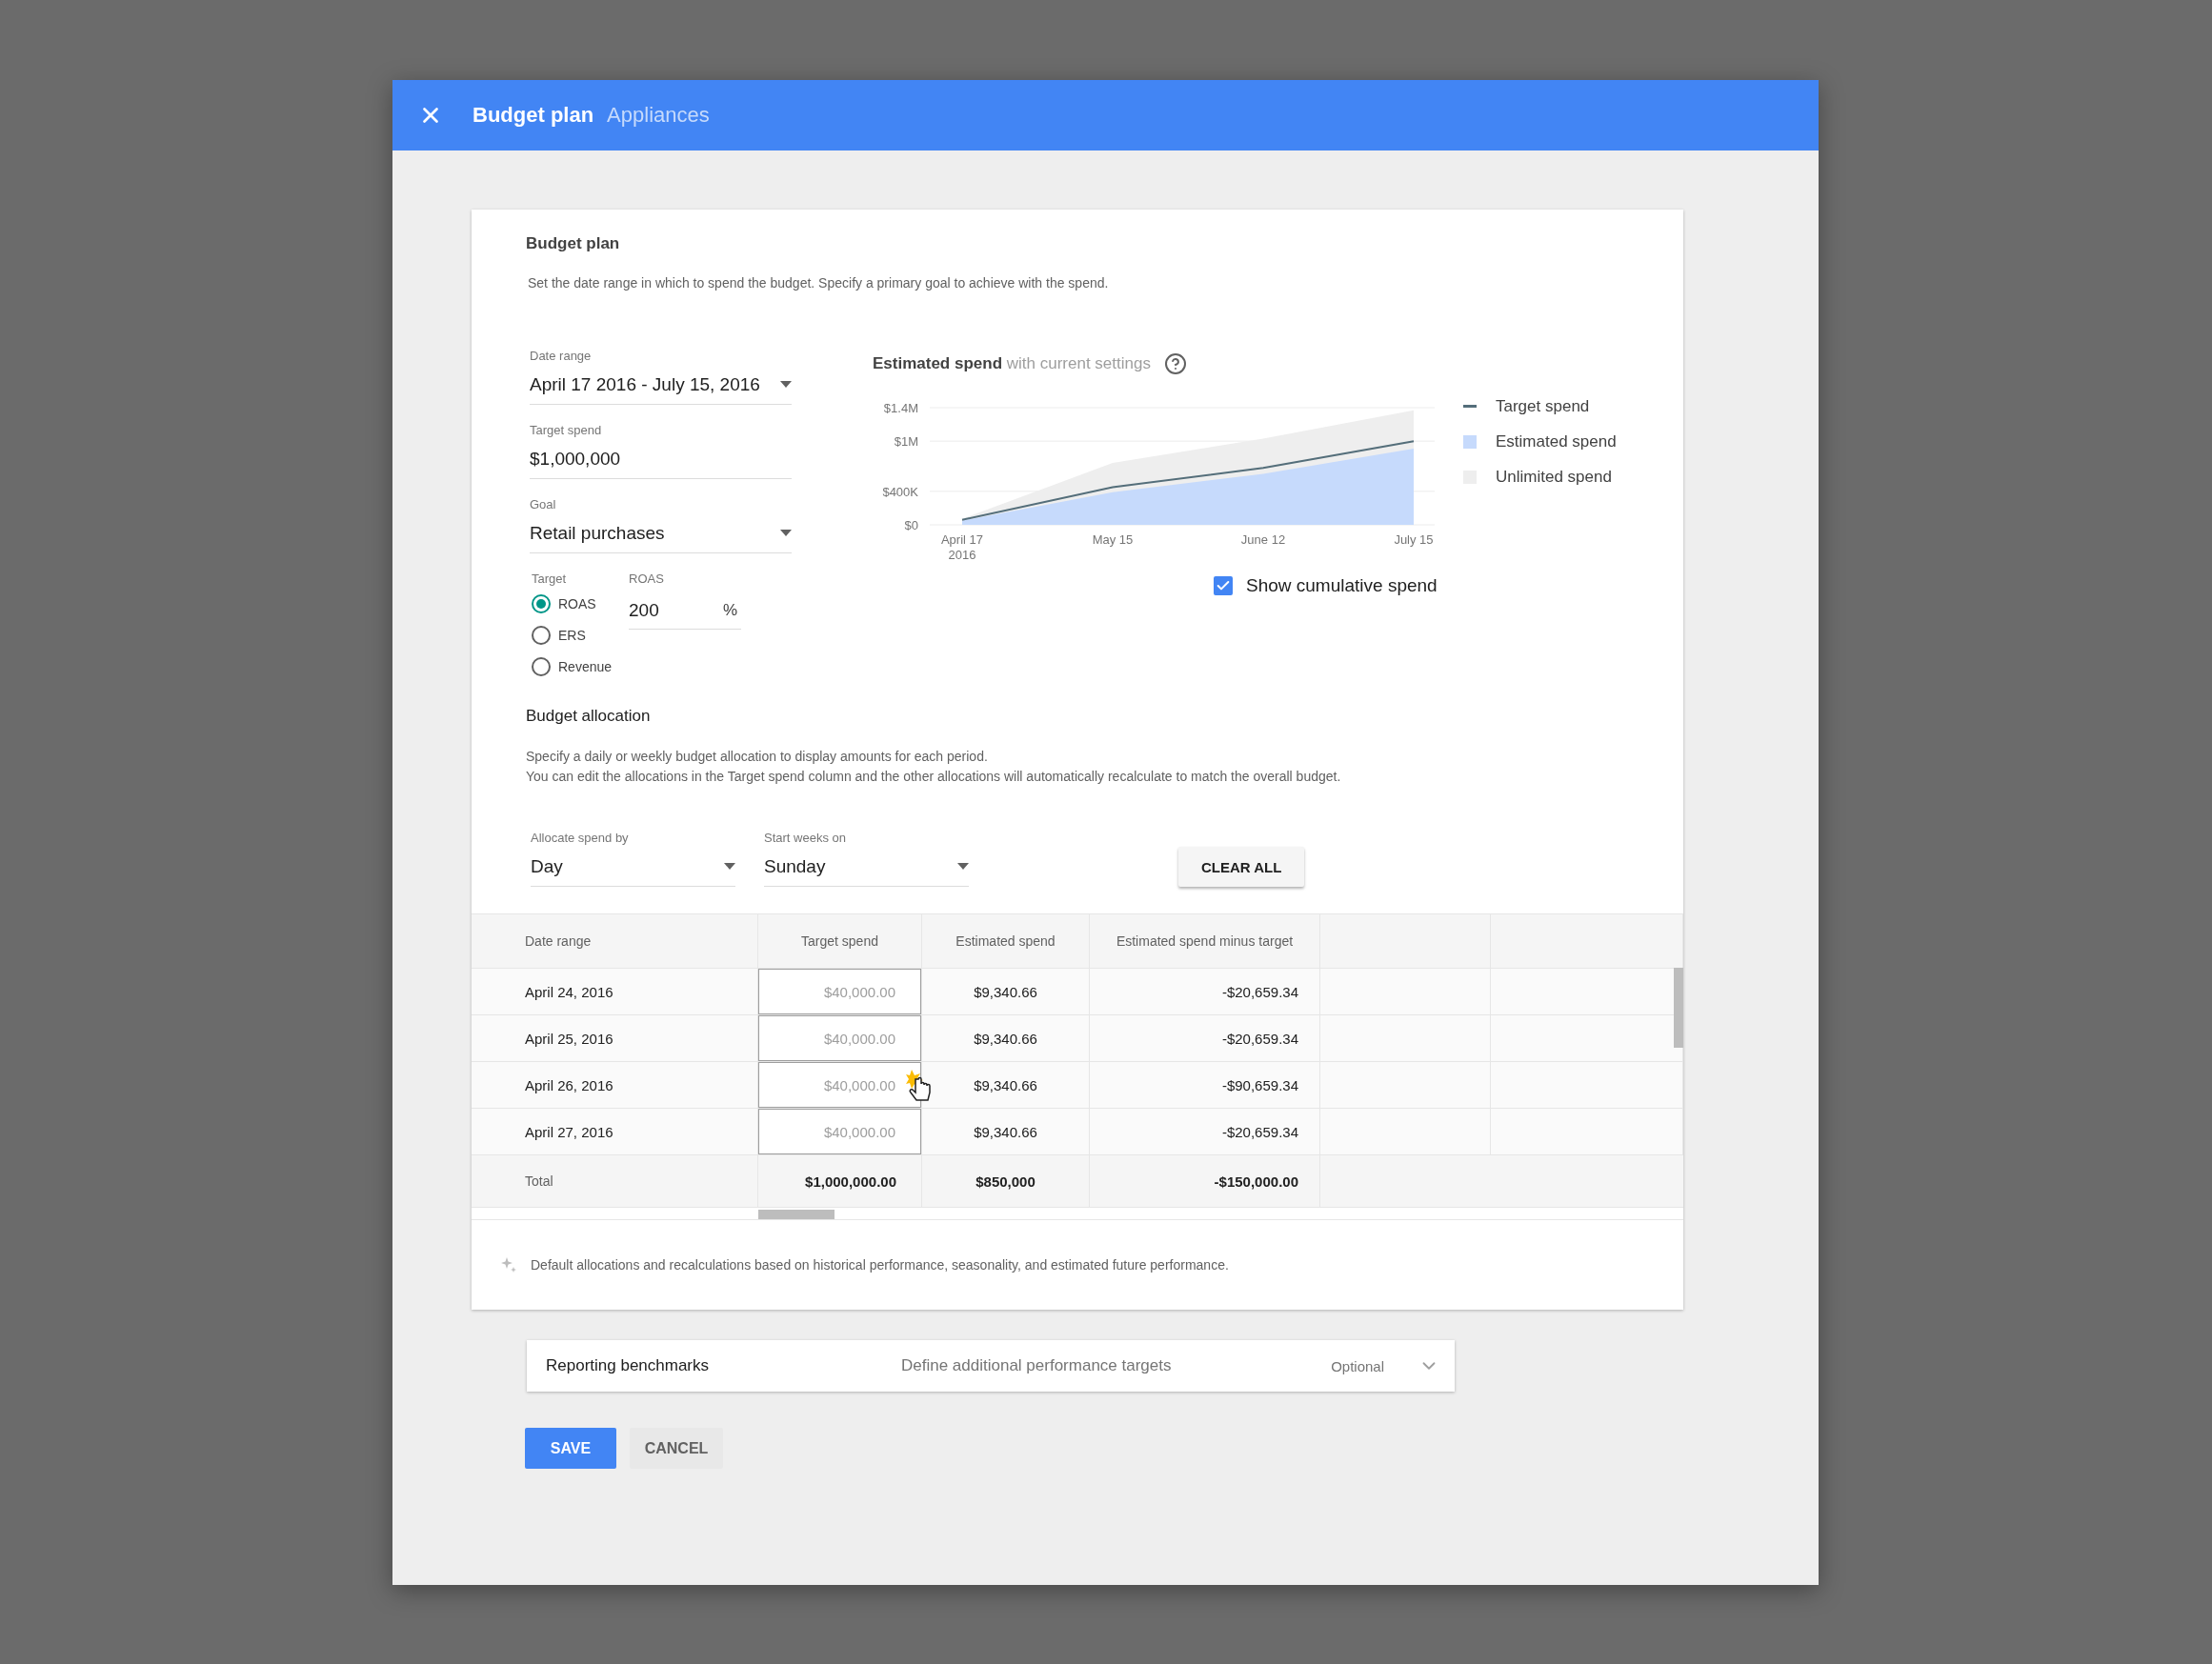  What do you see at coordinates (1006, 941) in the screenshot?
I see `column-header: Estimated spend` at bounding box center [1006, 941].